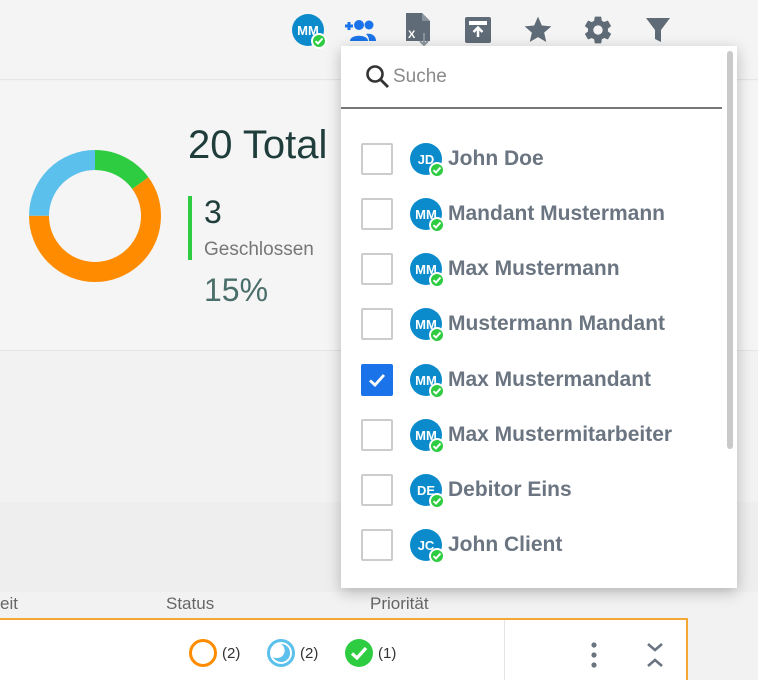  I want to click on list-item: MM Mandant Mustermann, so click(541, 214).